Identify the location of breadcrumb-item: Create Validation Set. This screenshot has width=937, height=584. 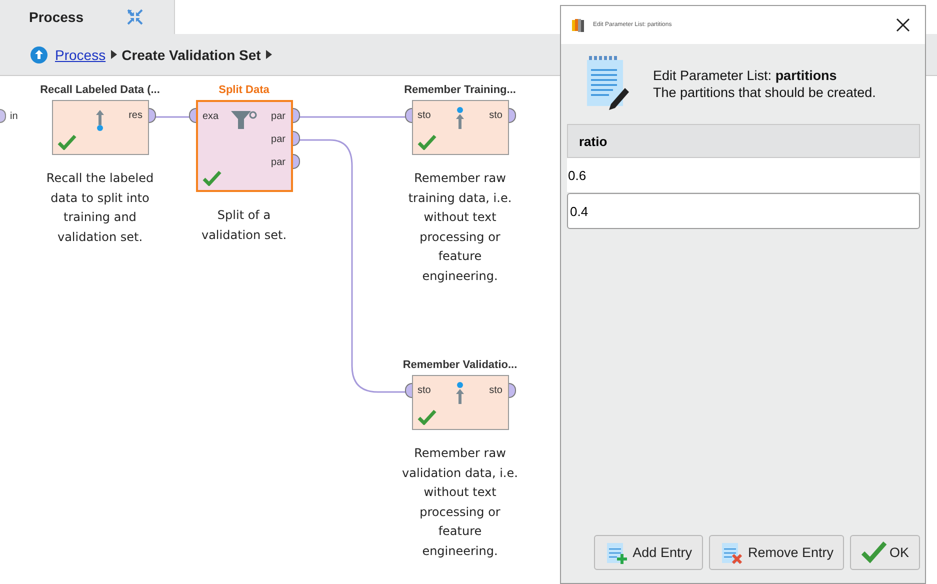
(191, 54).